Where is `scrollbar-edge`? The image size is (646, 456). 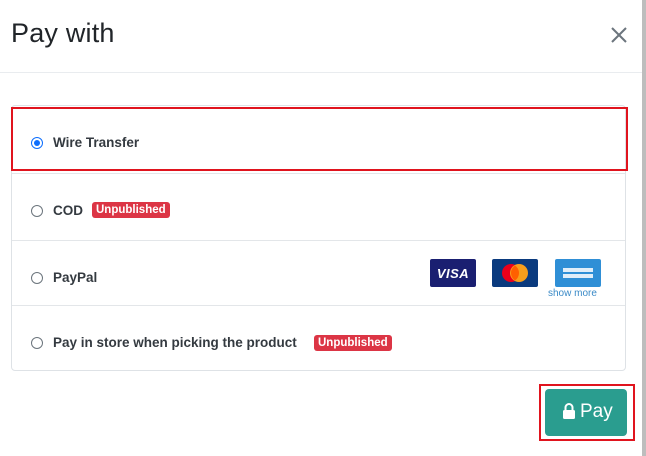 scrollbar-edge is located at coordinates (644, 228).